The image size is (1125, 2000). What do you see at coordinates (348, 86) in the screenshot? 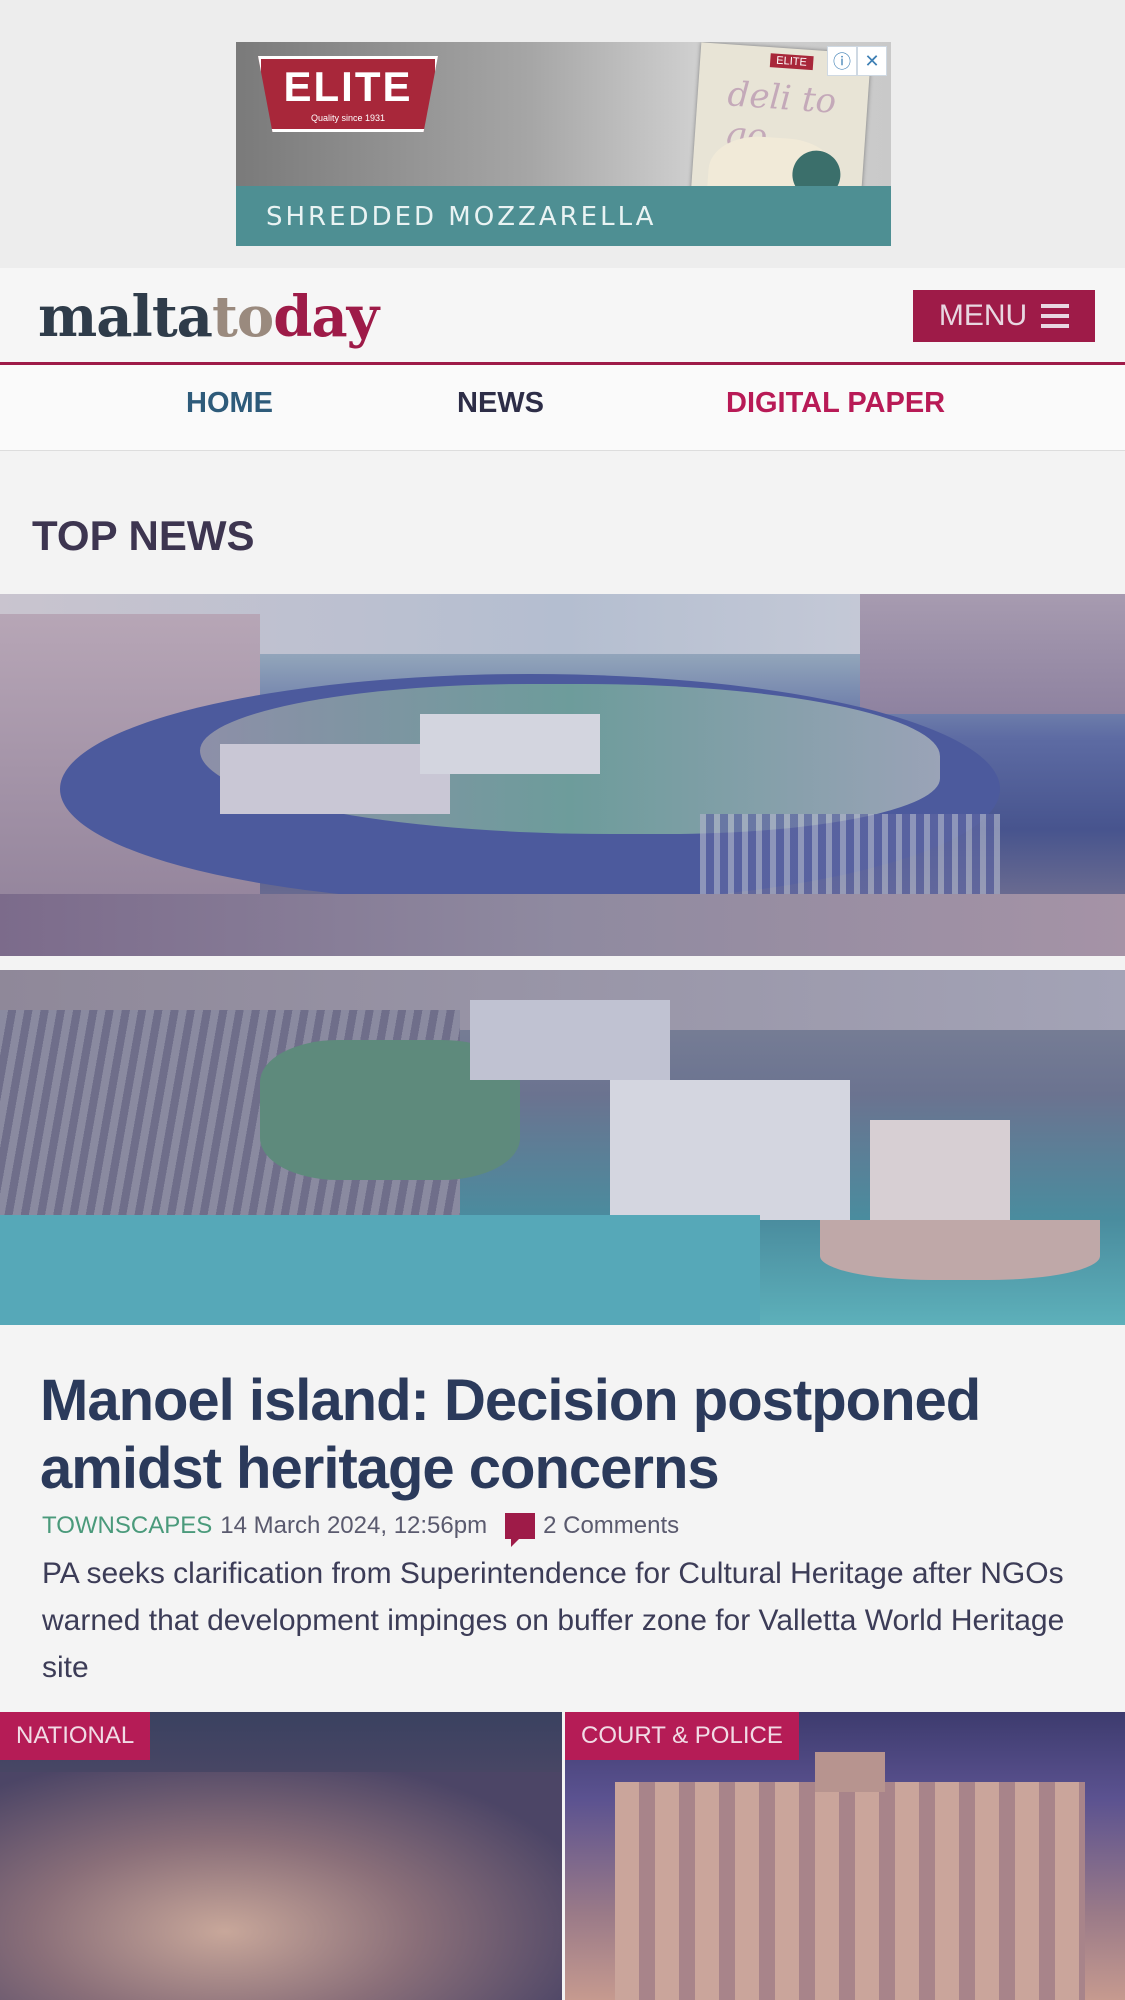
I see `ad-brand-text: ELITE` at bounding box center [348, 86].